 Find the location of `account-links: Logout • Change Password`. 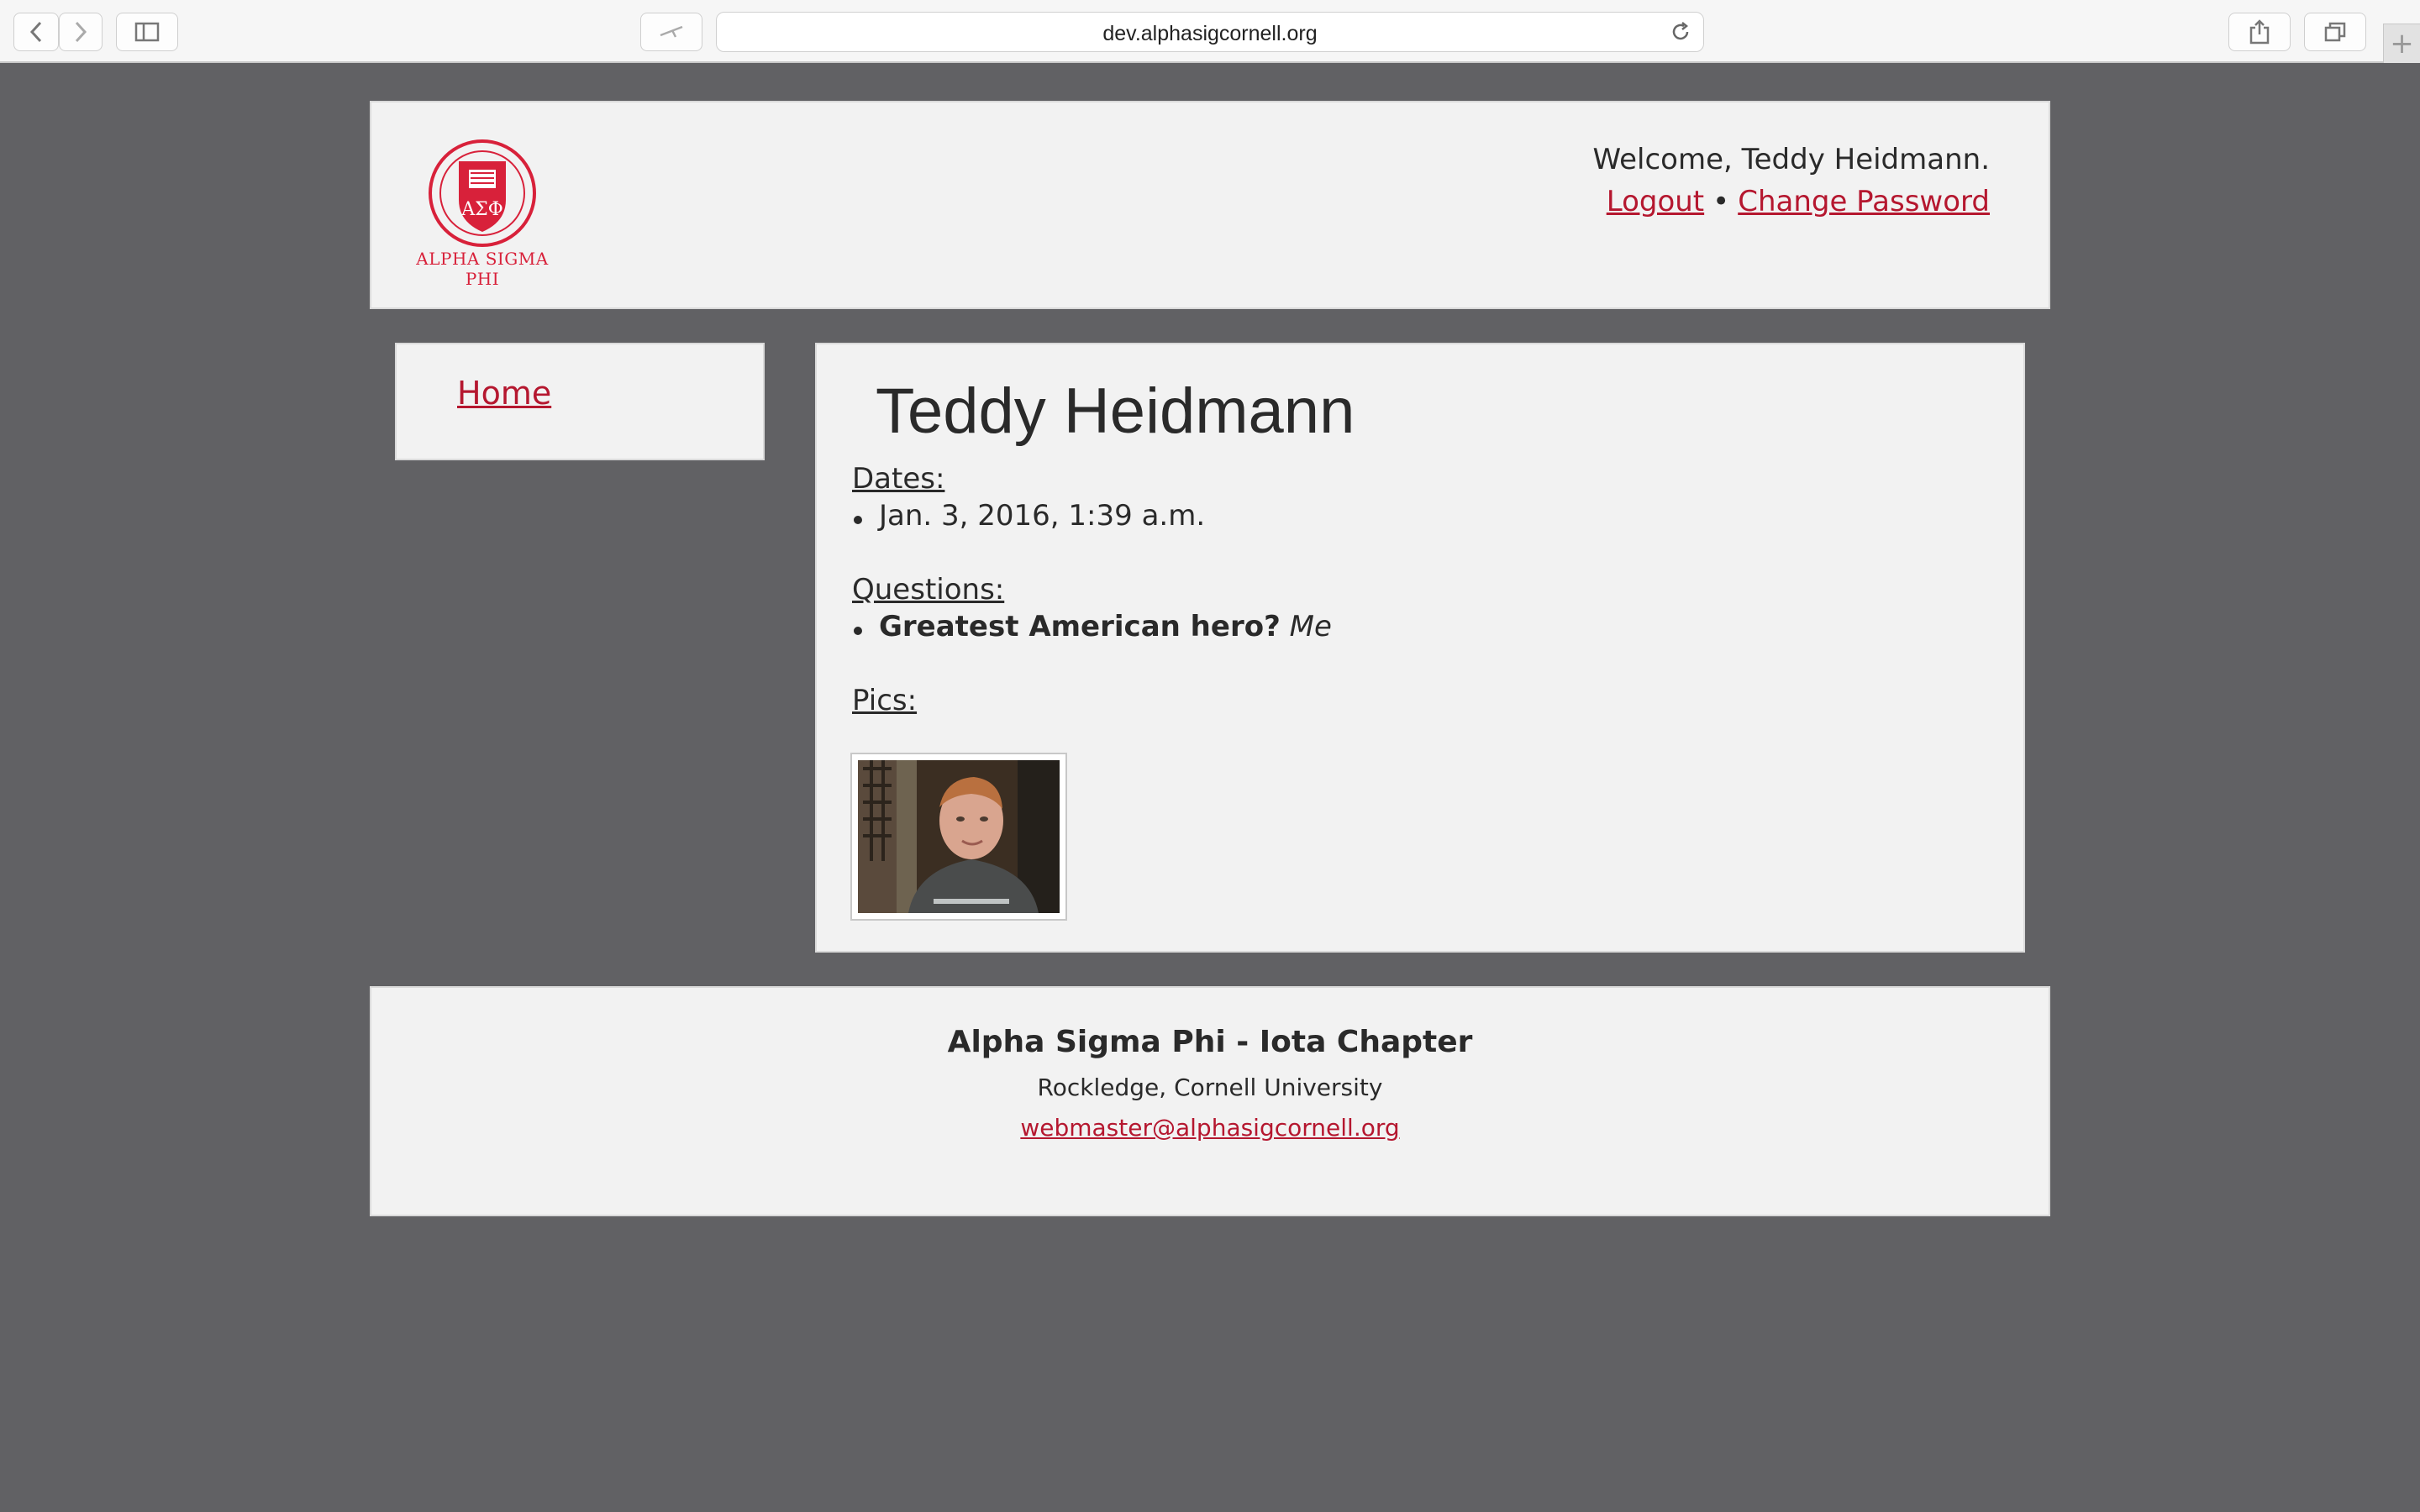

account-links: Logout • Change Password is located at coordinates (1799, 201).